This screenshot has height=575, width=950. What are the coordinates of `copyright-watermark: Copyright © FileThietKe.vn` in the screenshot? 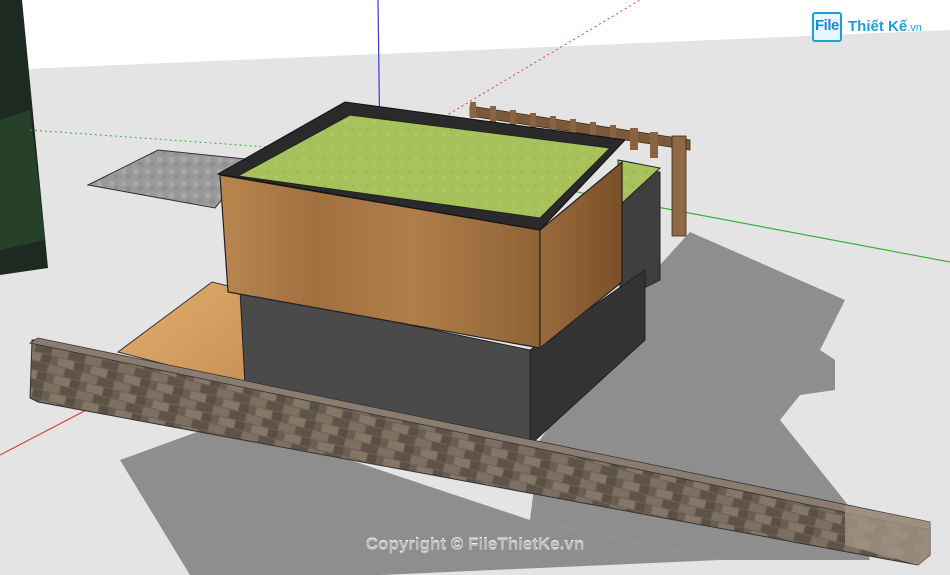 It's located at (475, 544).